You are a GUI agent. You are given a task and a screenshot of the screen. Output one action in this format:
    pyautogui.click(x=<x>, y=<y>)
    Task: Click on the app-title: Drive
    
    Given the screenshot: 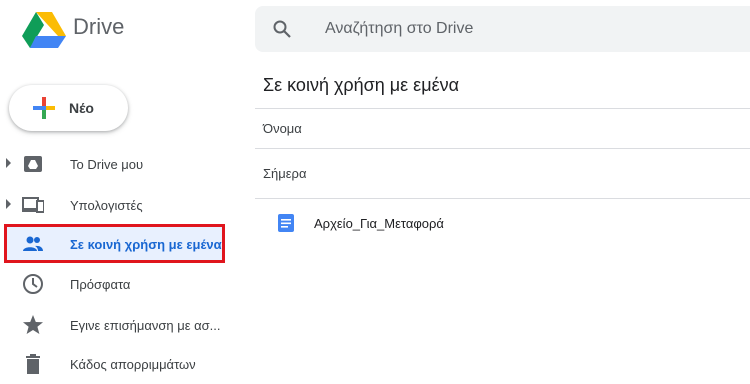 What is the action you would take?
    pyautogui.click(x=99, y=26)
    